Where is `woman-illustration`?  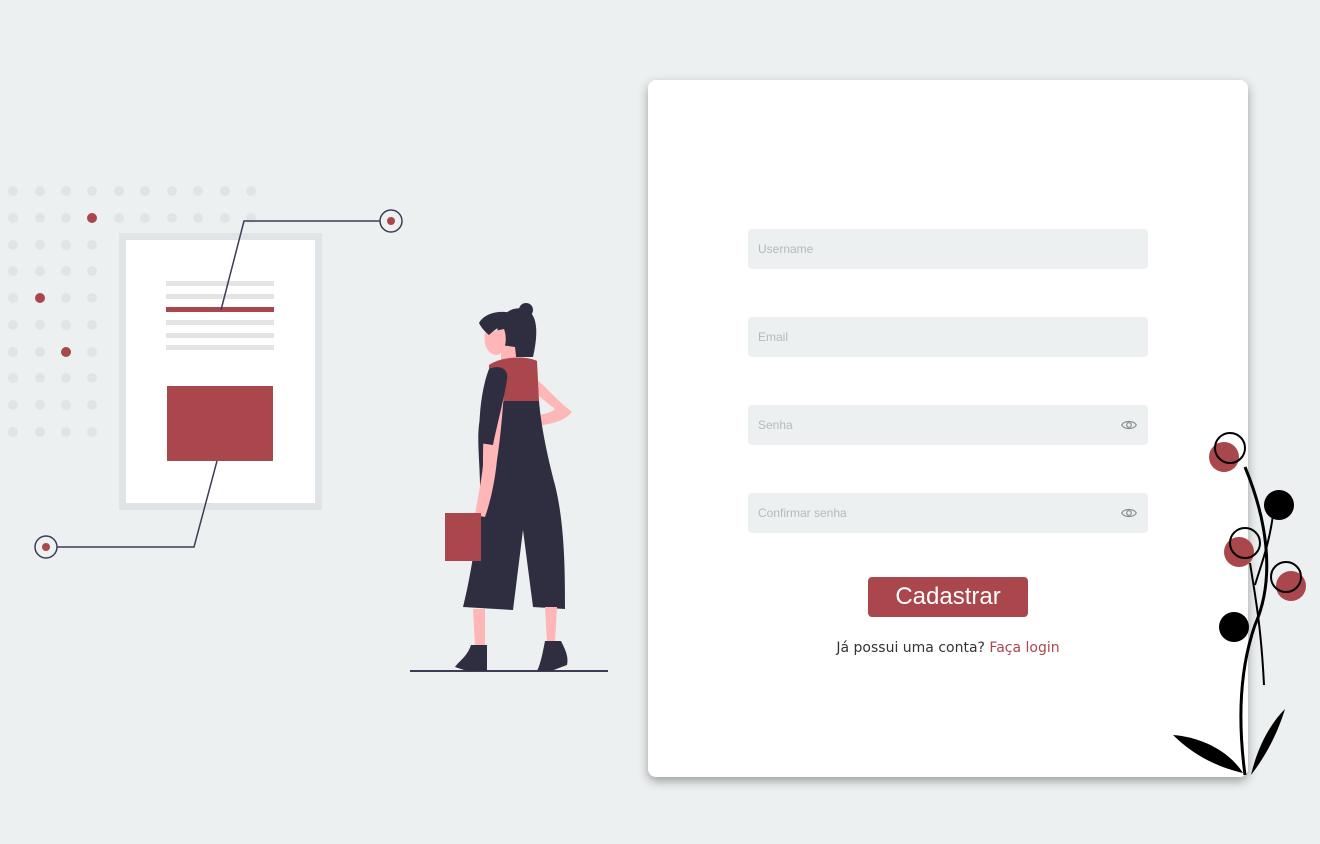
woman-illustration is located at coordinates (509, 487).